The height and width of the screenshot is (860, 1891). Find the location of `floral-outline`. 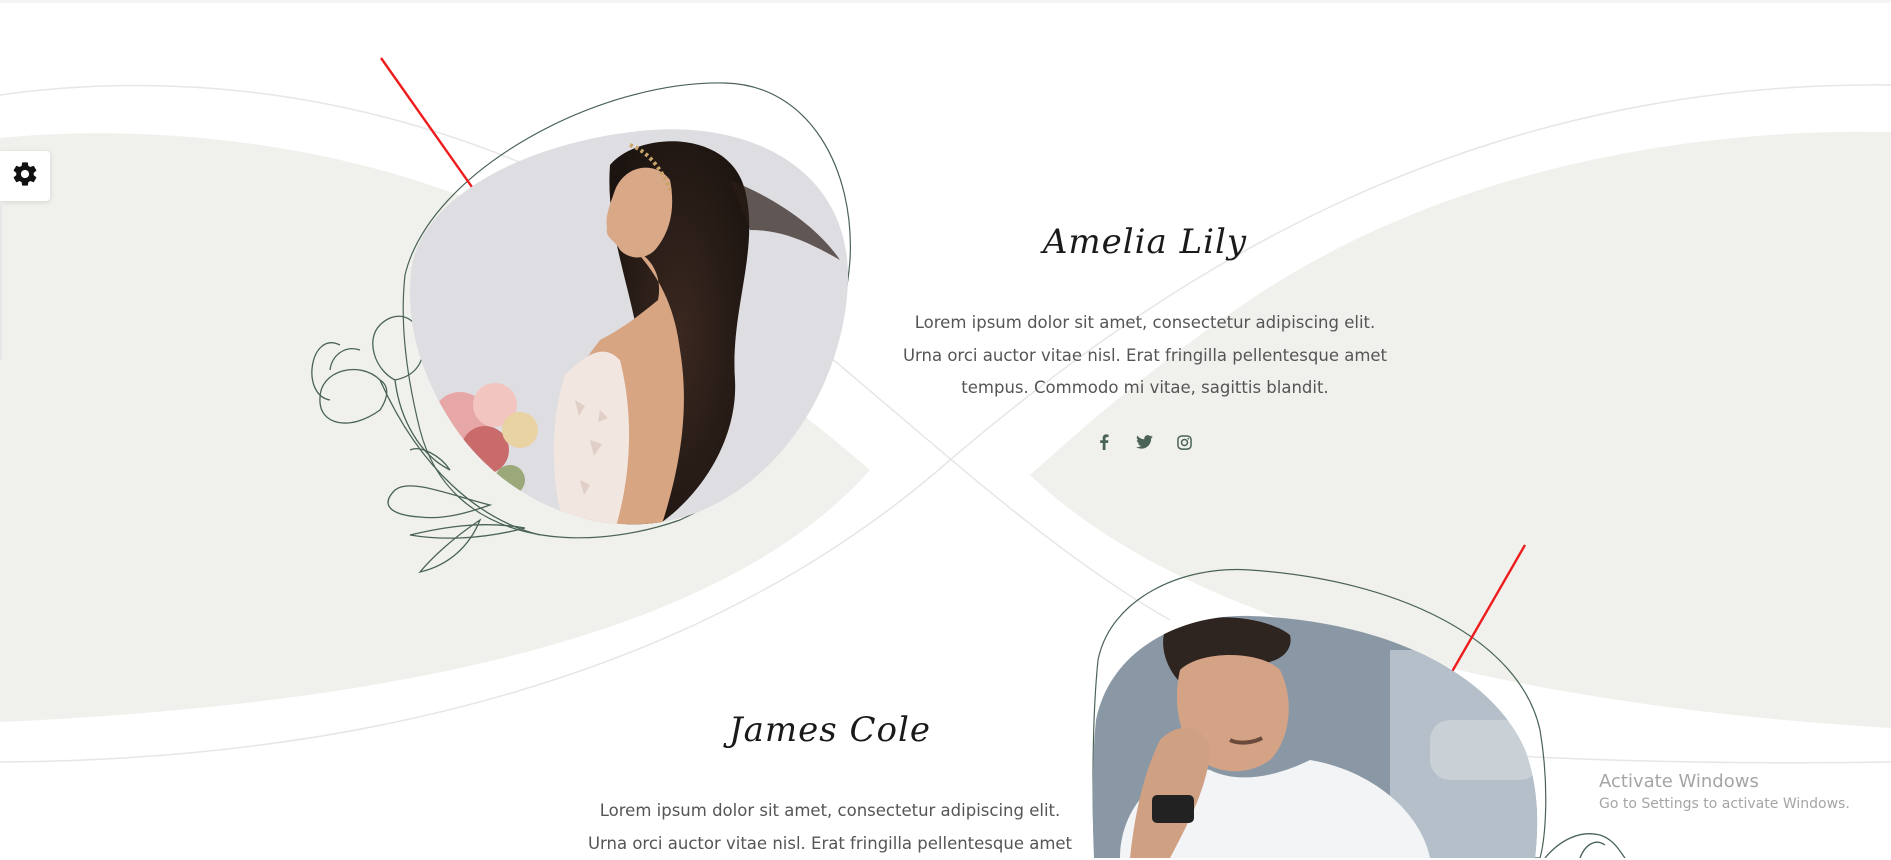

floral-outline is located at coordinates (1585, 845).